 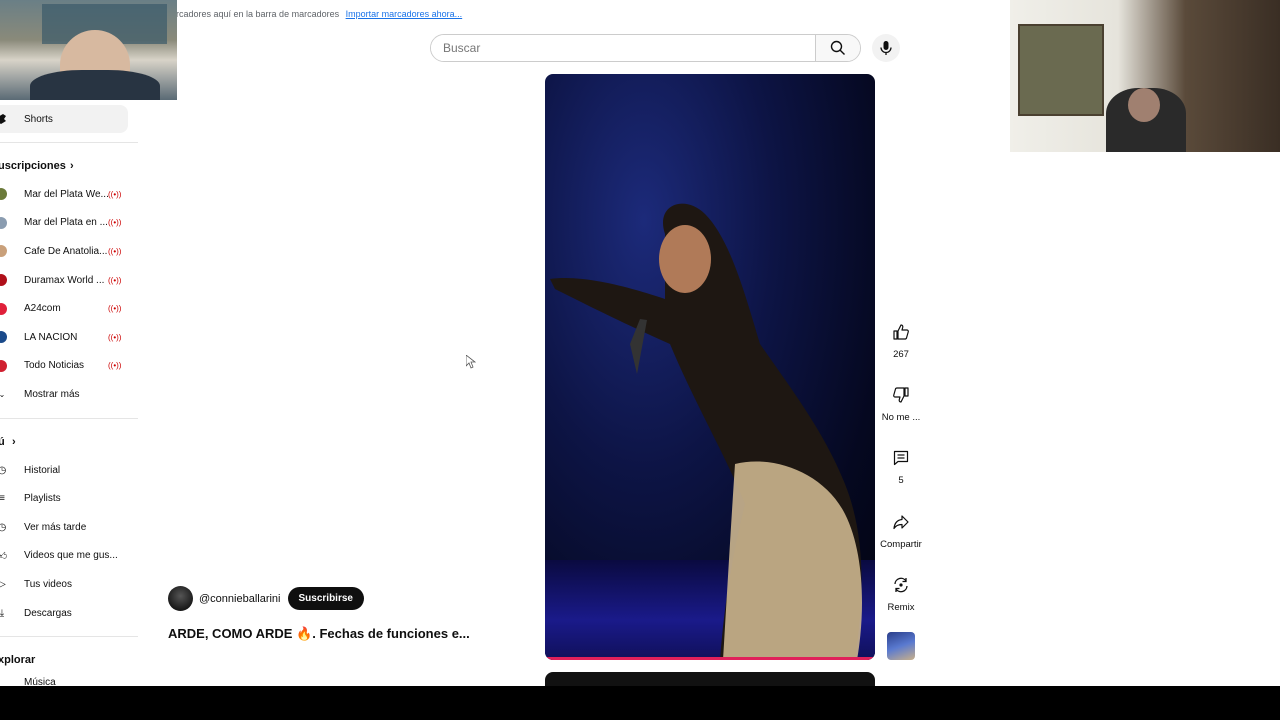 What do you see at coordinates (901, 458) in the screenshot?
I see `comment-icon` at bounding box center [901, 458].